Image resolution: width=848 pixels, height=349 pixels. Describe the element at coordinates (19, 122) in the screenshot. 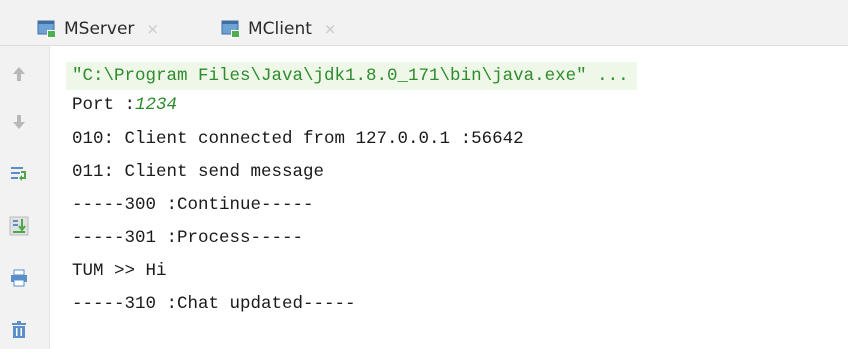

I see `arrow-down-icon` at that location.